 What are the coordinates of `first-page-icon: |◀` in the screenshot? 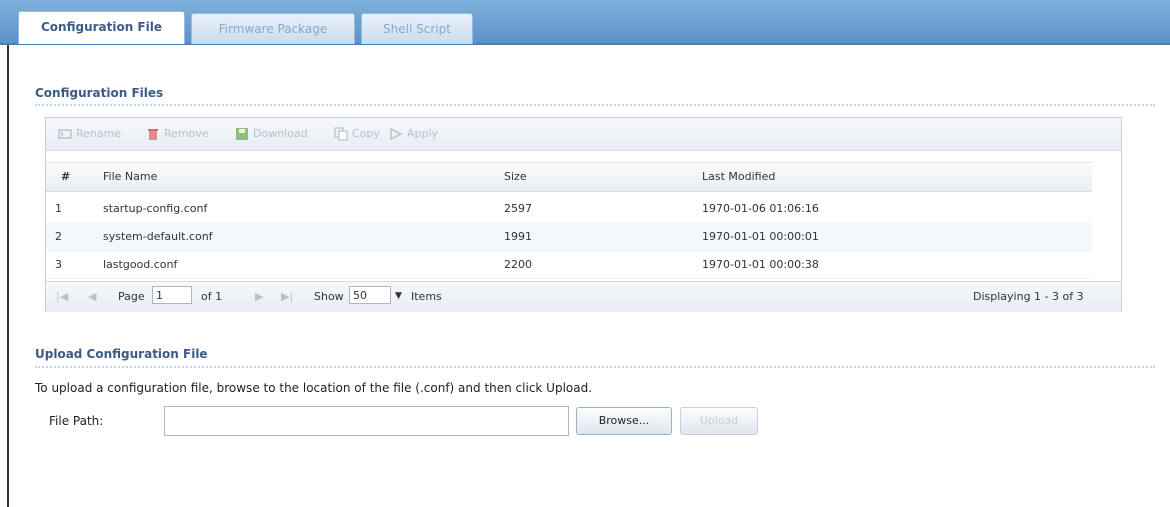 It's located at (62, 296).